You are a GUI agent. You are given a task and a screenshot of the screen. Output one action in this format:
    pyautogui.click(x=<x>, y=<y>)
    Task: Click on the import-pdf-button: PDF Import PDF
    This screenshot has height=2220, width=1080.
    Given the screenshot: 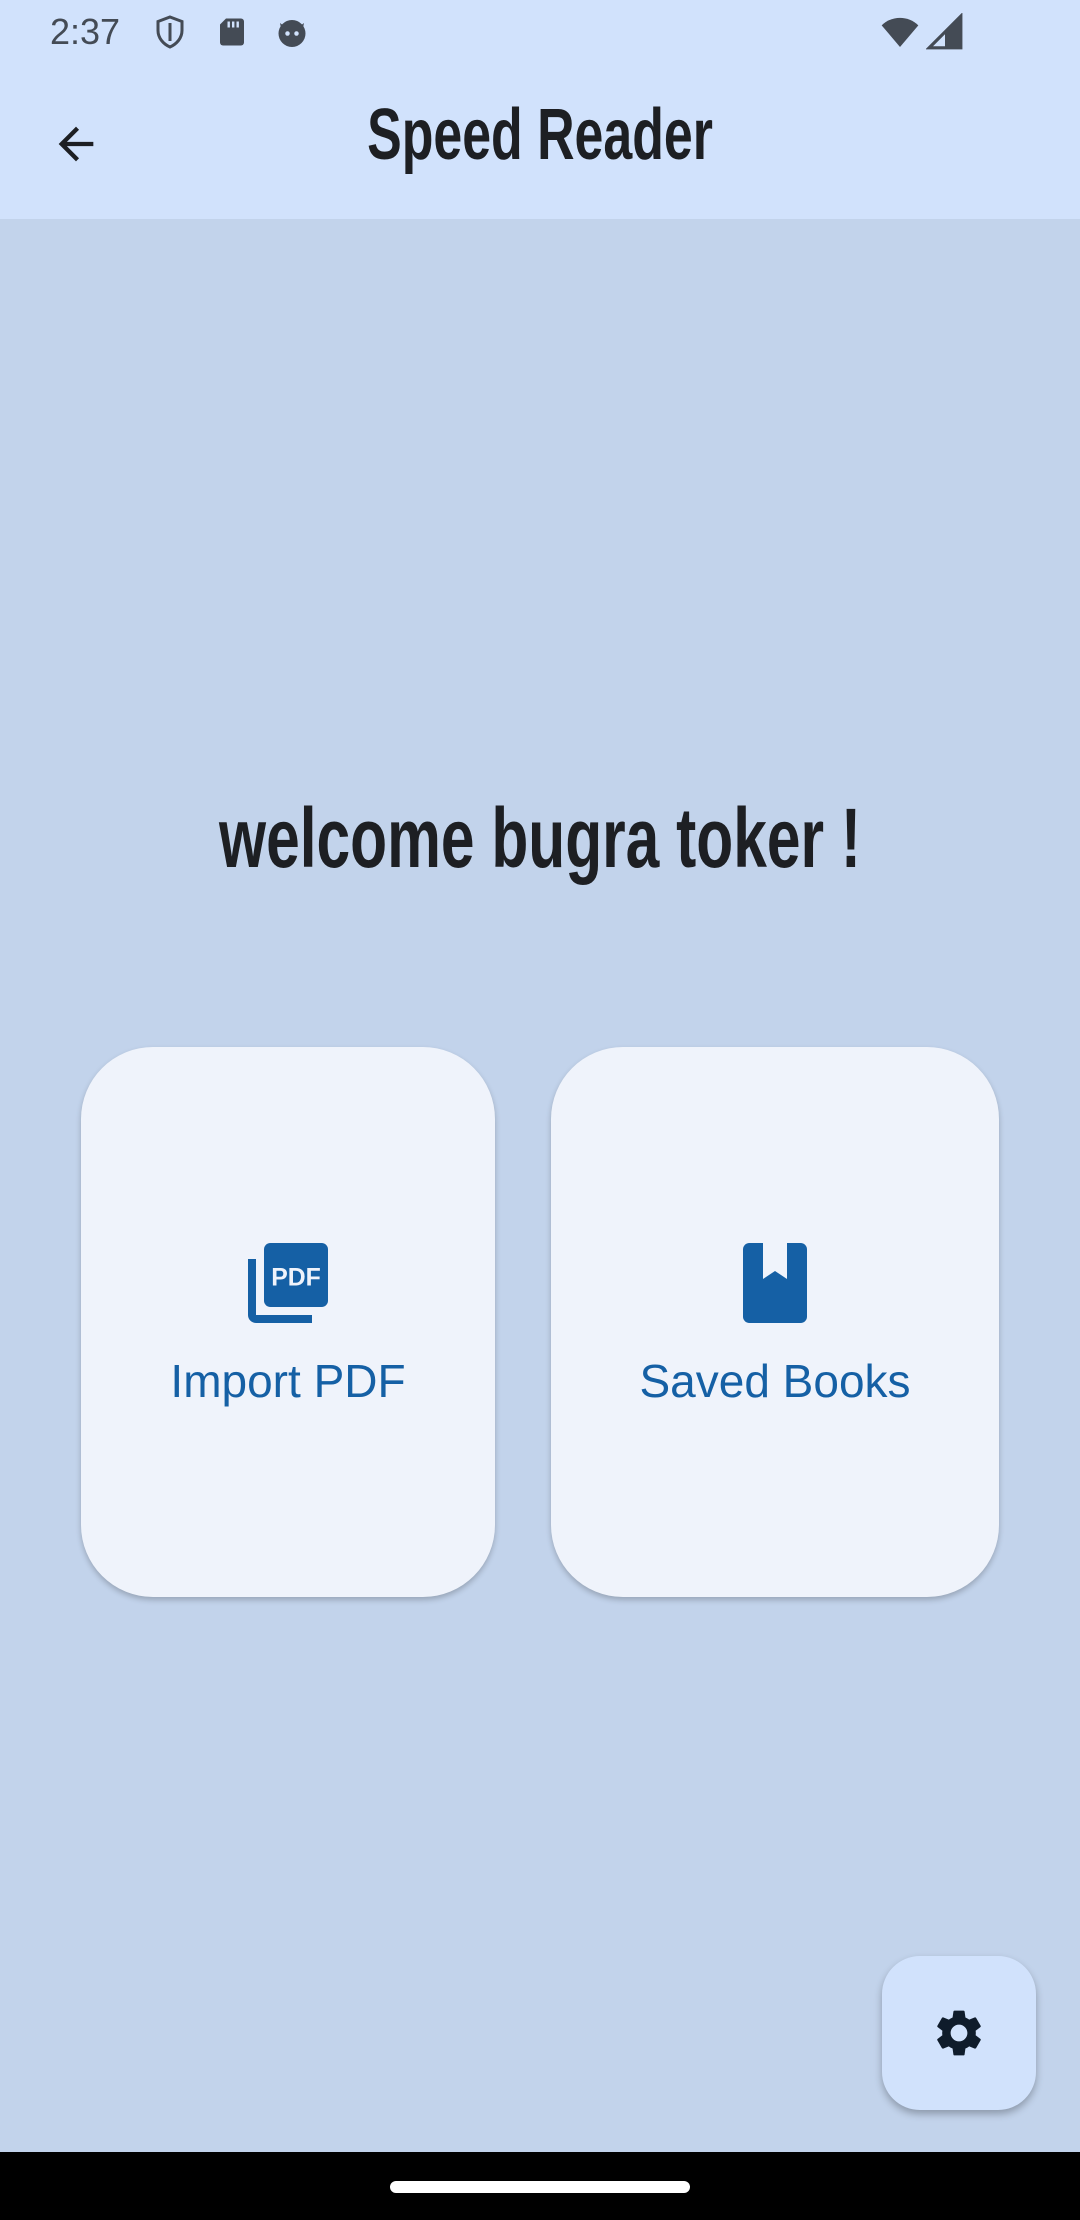 What is the action you would take?
    pyautogui.click(x=288, y=1322)
    